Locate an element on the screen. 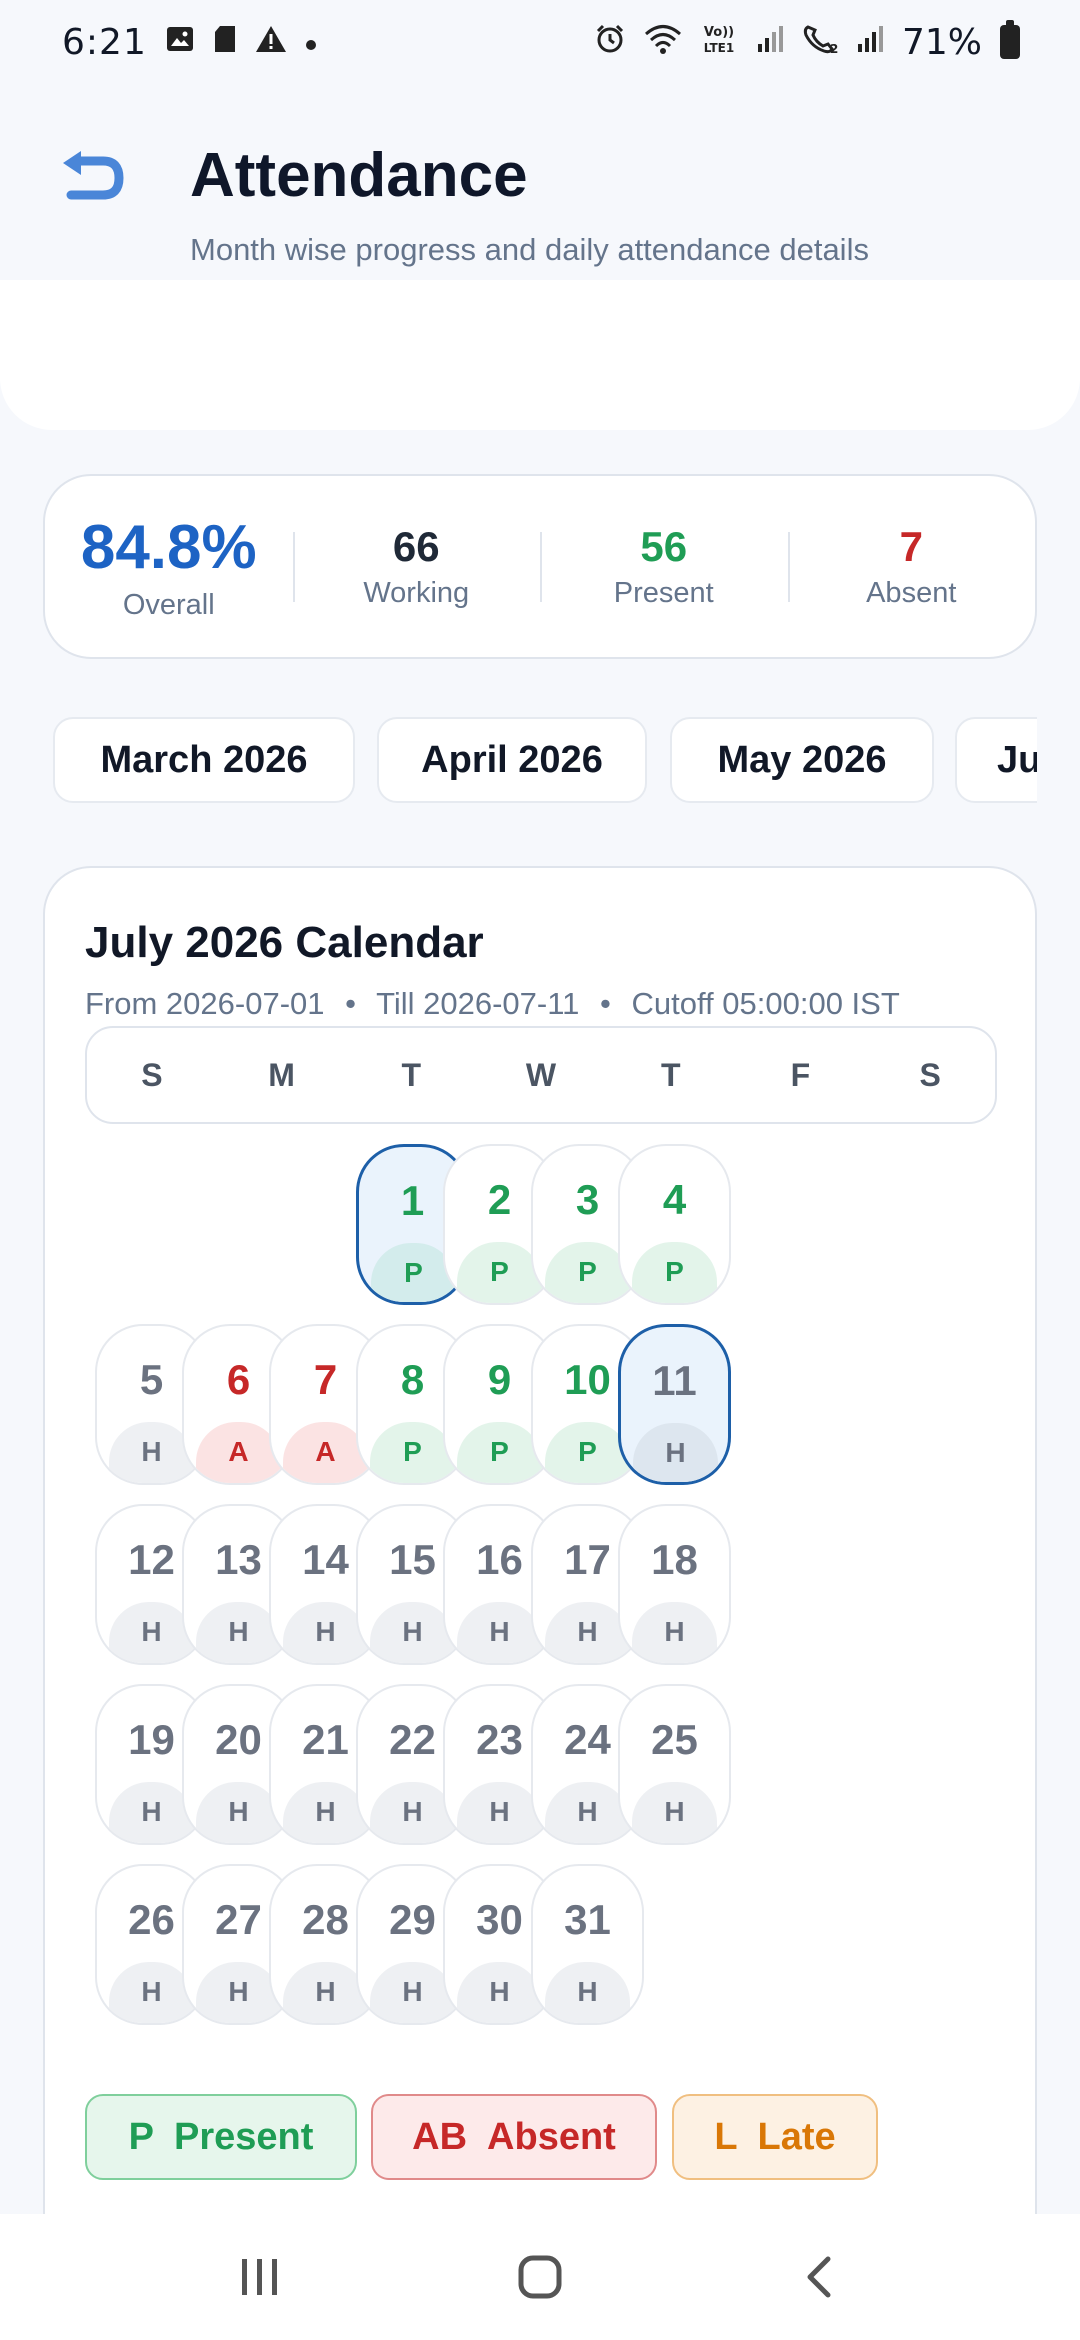  absent-label: Absent is located at coordinates (911, 593).